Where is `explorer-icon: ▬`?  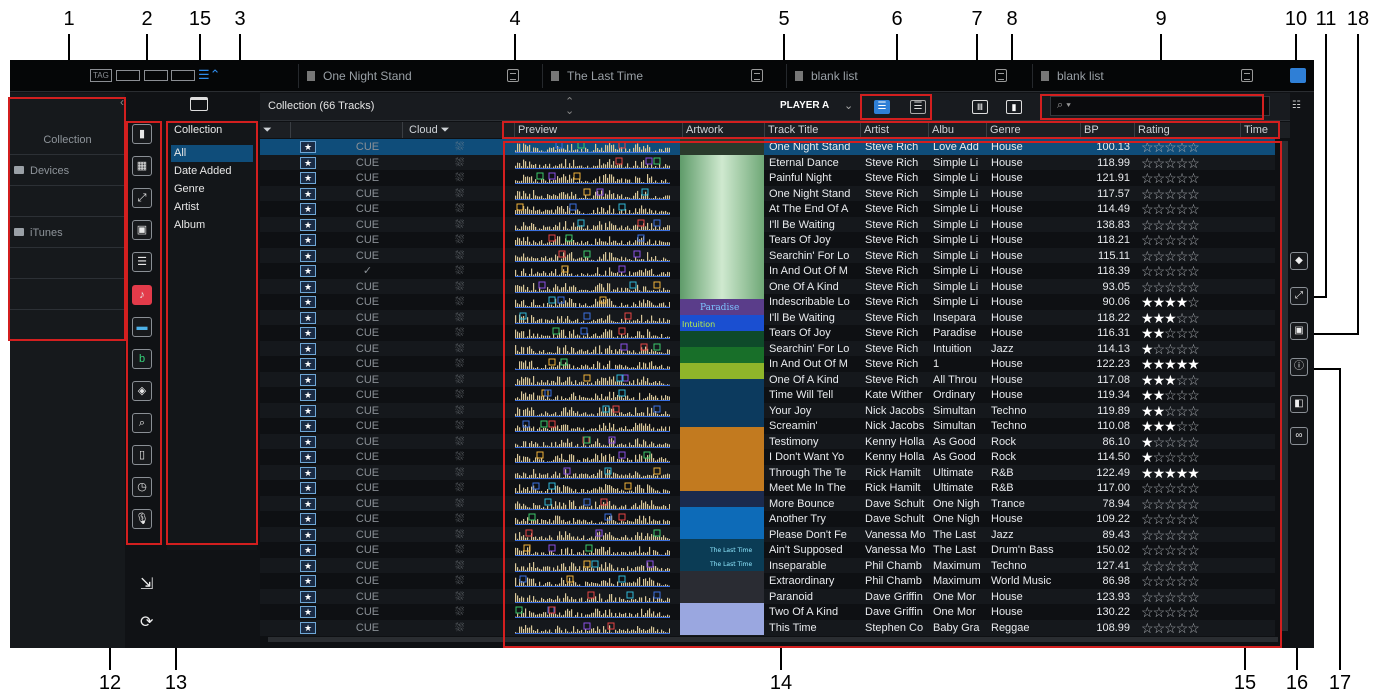
explorer-icon: ▬ is located at coordinates (142, 327).